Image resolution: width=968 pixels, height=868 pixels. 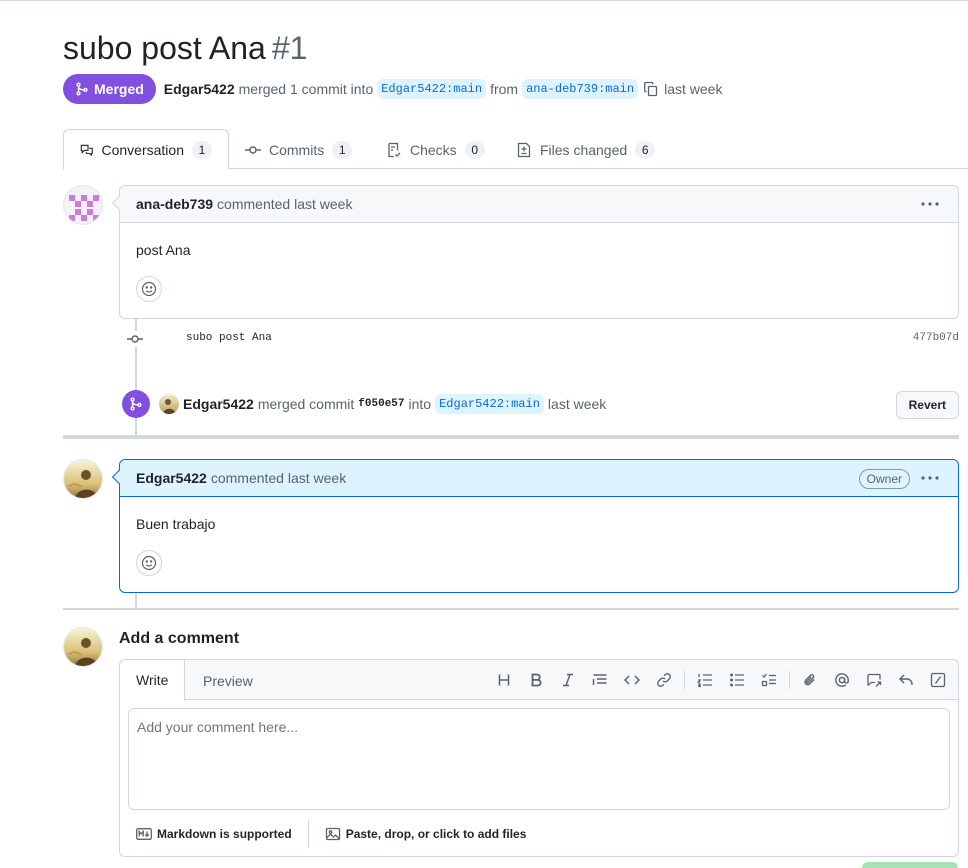 I want to click on tab-commits: Commits 1, so click(x=298, y=149).